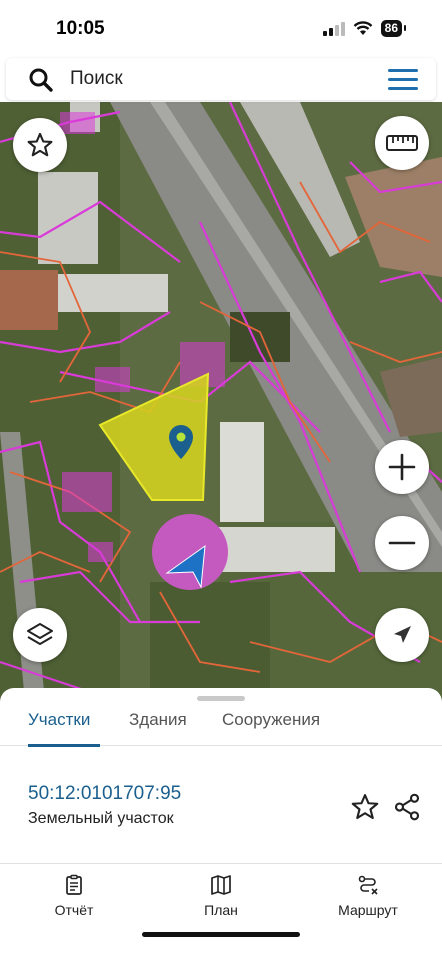  I want to click on hamburger-menu-icon, so click(403, 80).